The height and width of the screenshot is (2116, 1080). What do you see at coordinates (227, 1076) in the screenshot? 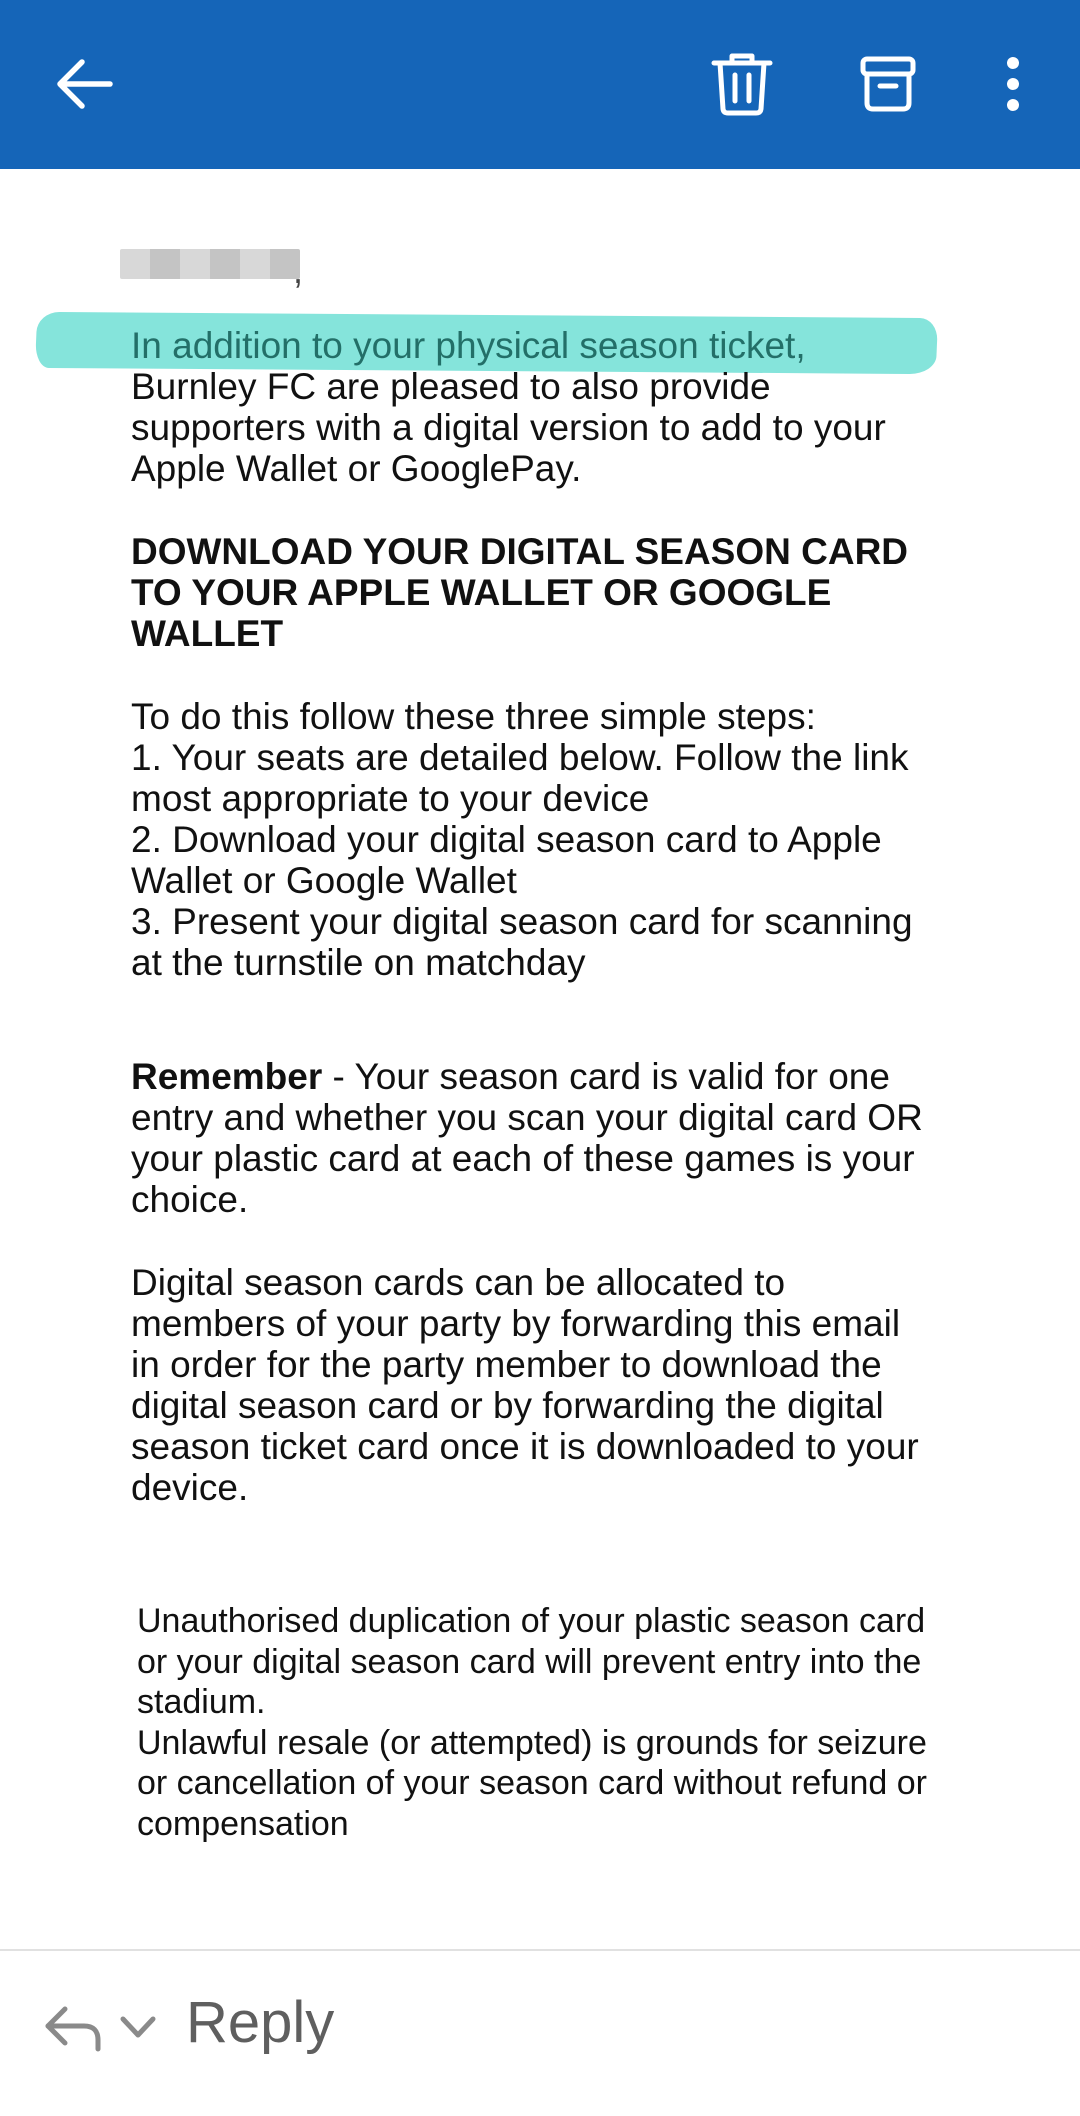
I see `remember-label: Remember` at bounding box center [227, 1076].